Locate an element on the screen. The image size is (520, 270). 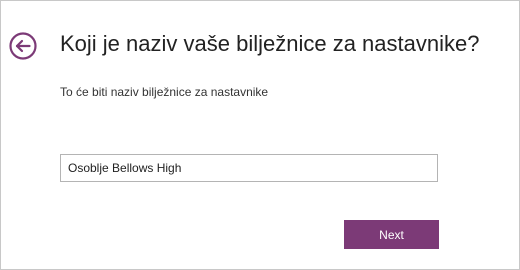
notebook-name-input is located at coordinates (249, 168).